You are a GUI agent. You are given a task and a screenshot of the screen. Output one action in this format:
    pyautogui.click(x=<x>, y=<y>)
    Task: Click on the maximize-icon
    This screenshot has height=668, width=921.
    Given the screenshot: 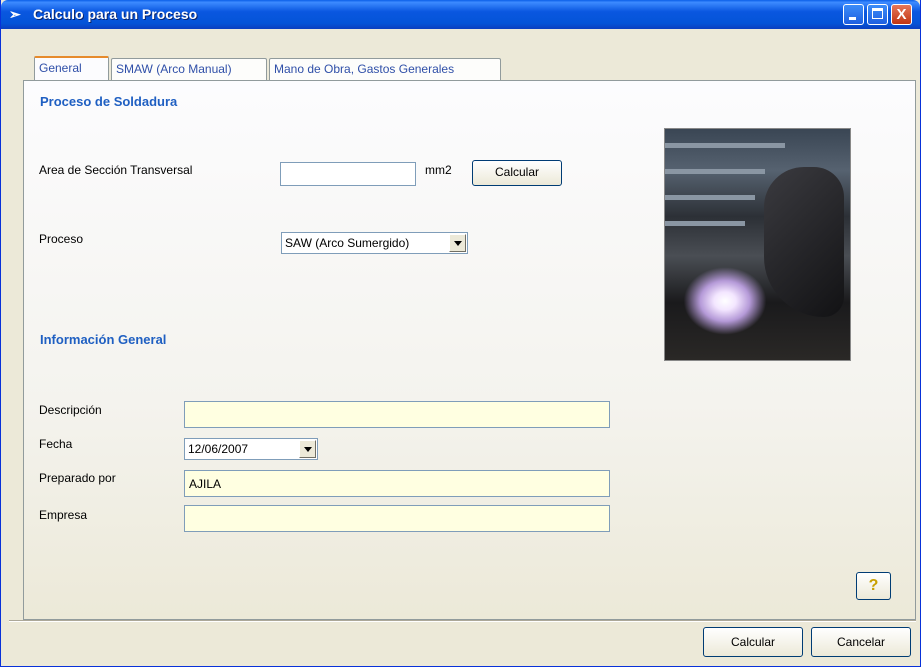 What is the action you would take?
    pyautogui.click(x=877, y=13)
    